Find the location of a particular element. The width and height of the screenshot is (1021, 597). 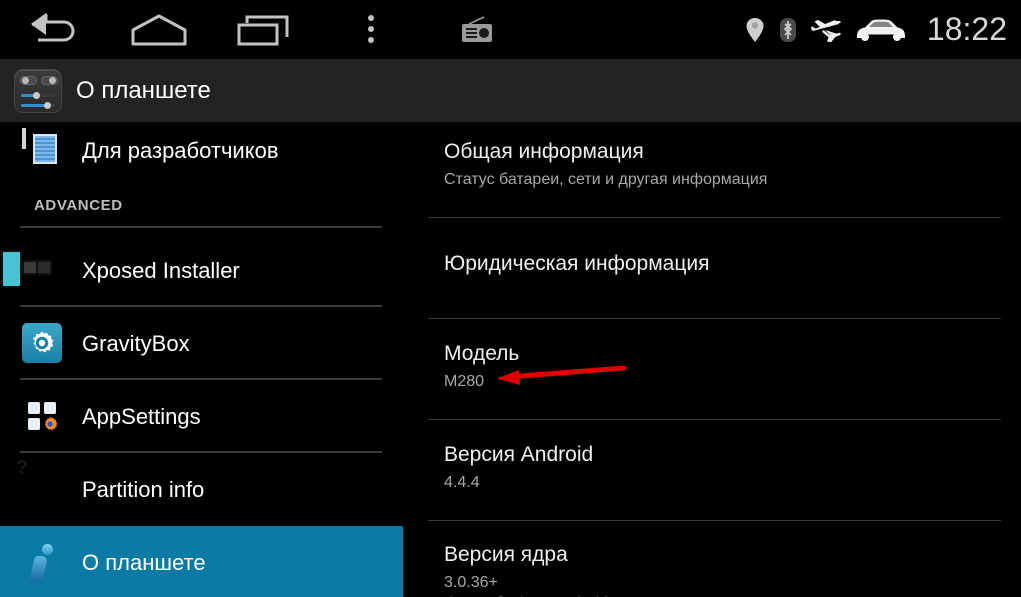

title-bar: О планшете is located at coordinates (510, 90).